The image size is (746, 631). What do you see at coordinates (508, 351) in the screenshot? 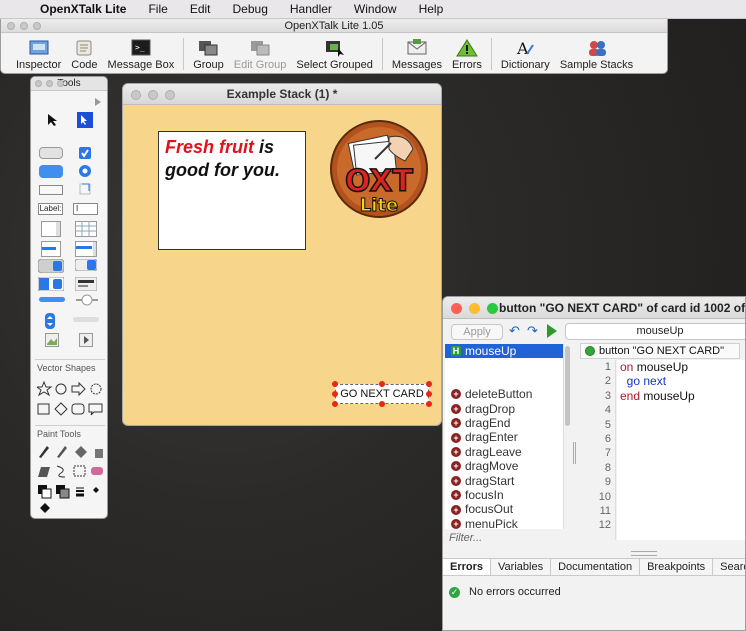
I see `handler-list-item-selected: H mouseUp` at bounding box center [508, 351].